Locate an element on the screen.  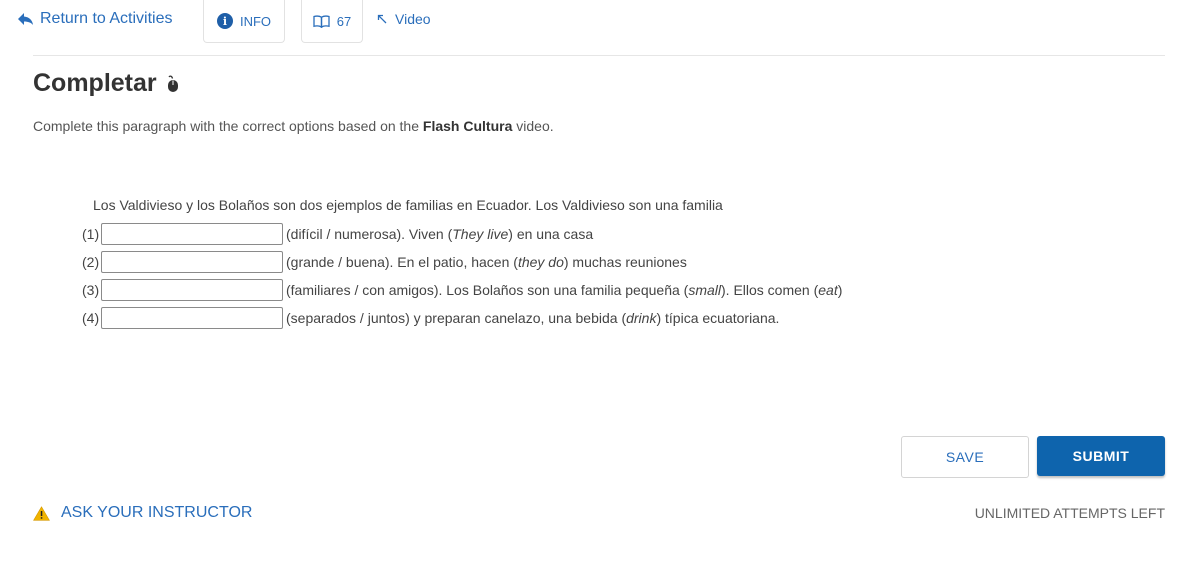
italic-segment: eat is located at coordinates (828, 290).